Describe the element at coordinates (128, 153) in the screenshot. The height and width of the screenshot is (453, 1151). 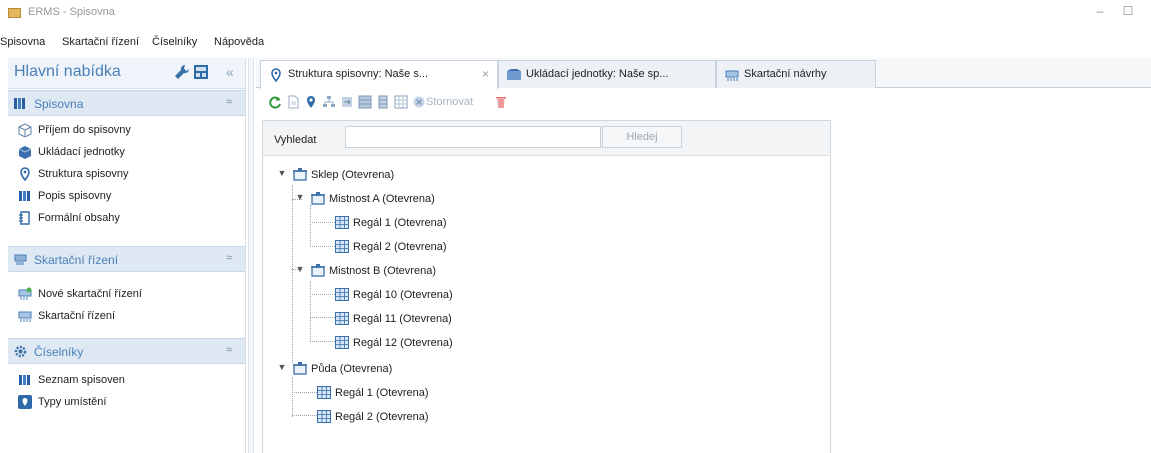
I see `sidebar-item-ukladaci-jednotky: Ukládací jednotky` at that location.